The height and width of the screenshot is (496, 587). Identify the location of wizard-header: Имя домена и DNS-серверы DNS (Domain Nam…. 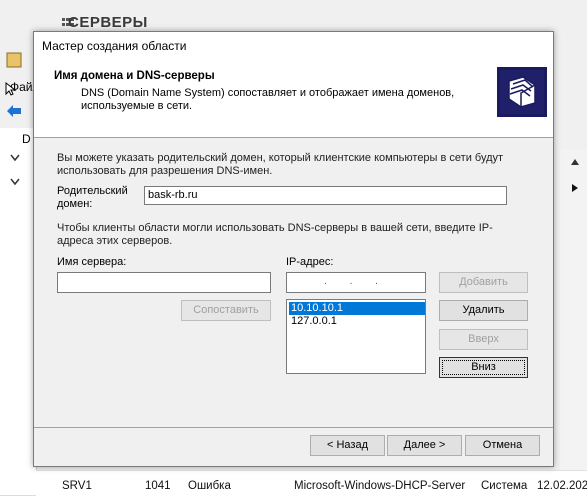
(293, 99).